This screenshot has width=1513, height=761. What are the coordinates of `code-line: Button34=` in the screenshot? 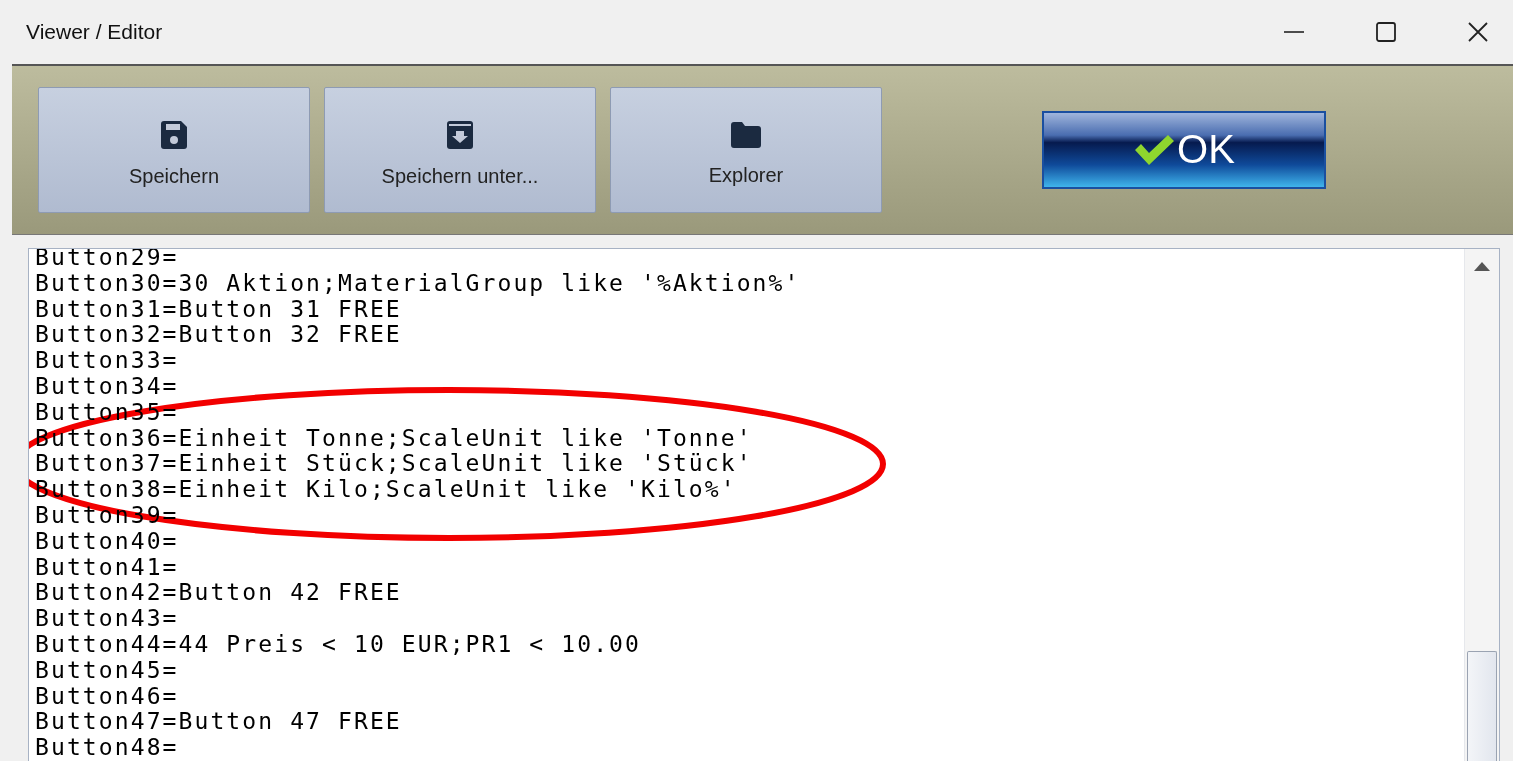 It's located at (107, 387).